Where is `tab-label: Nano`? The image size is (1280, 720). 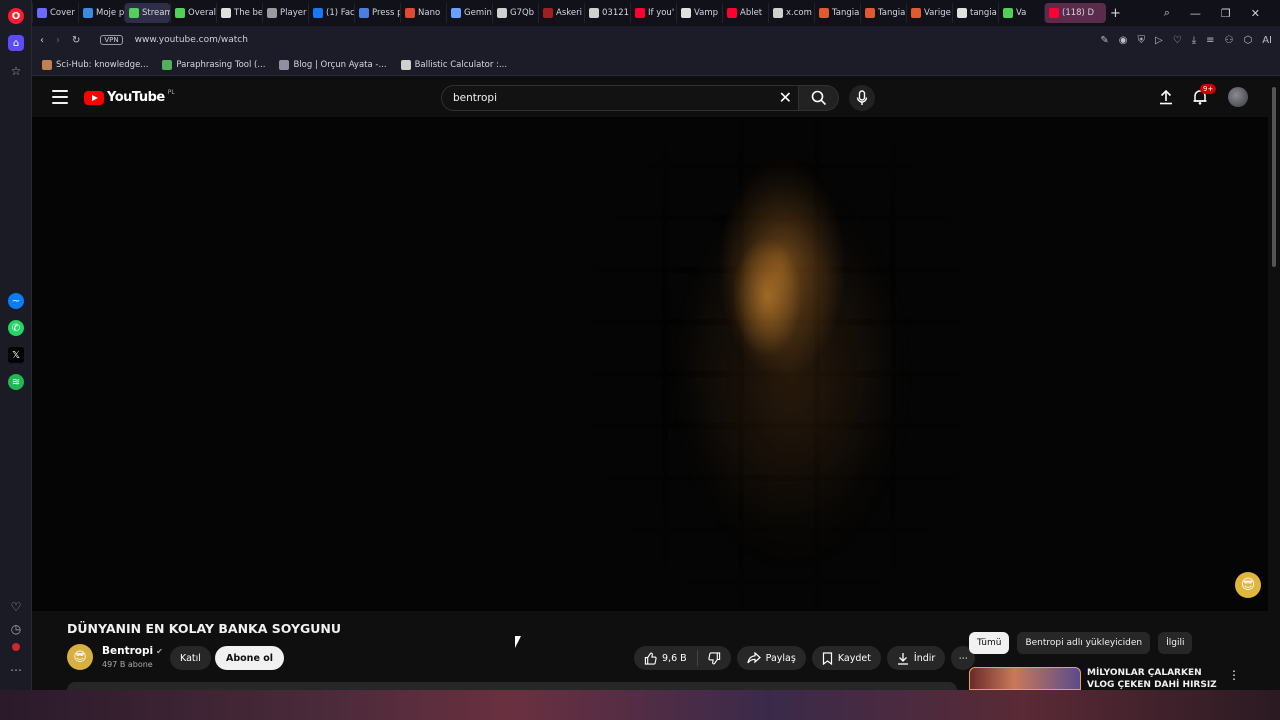
tab-label: Nano is located at coordinates (429, 13).